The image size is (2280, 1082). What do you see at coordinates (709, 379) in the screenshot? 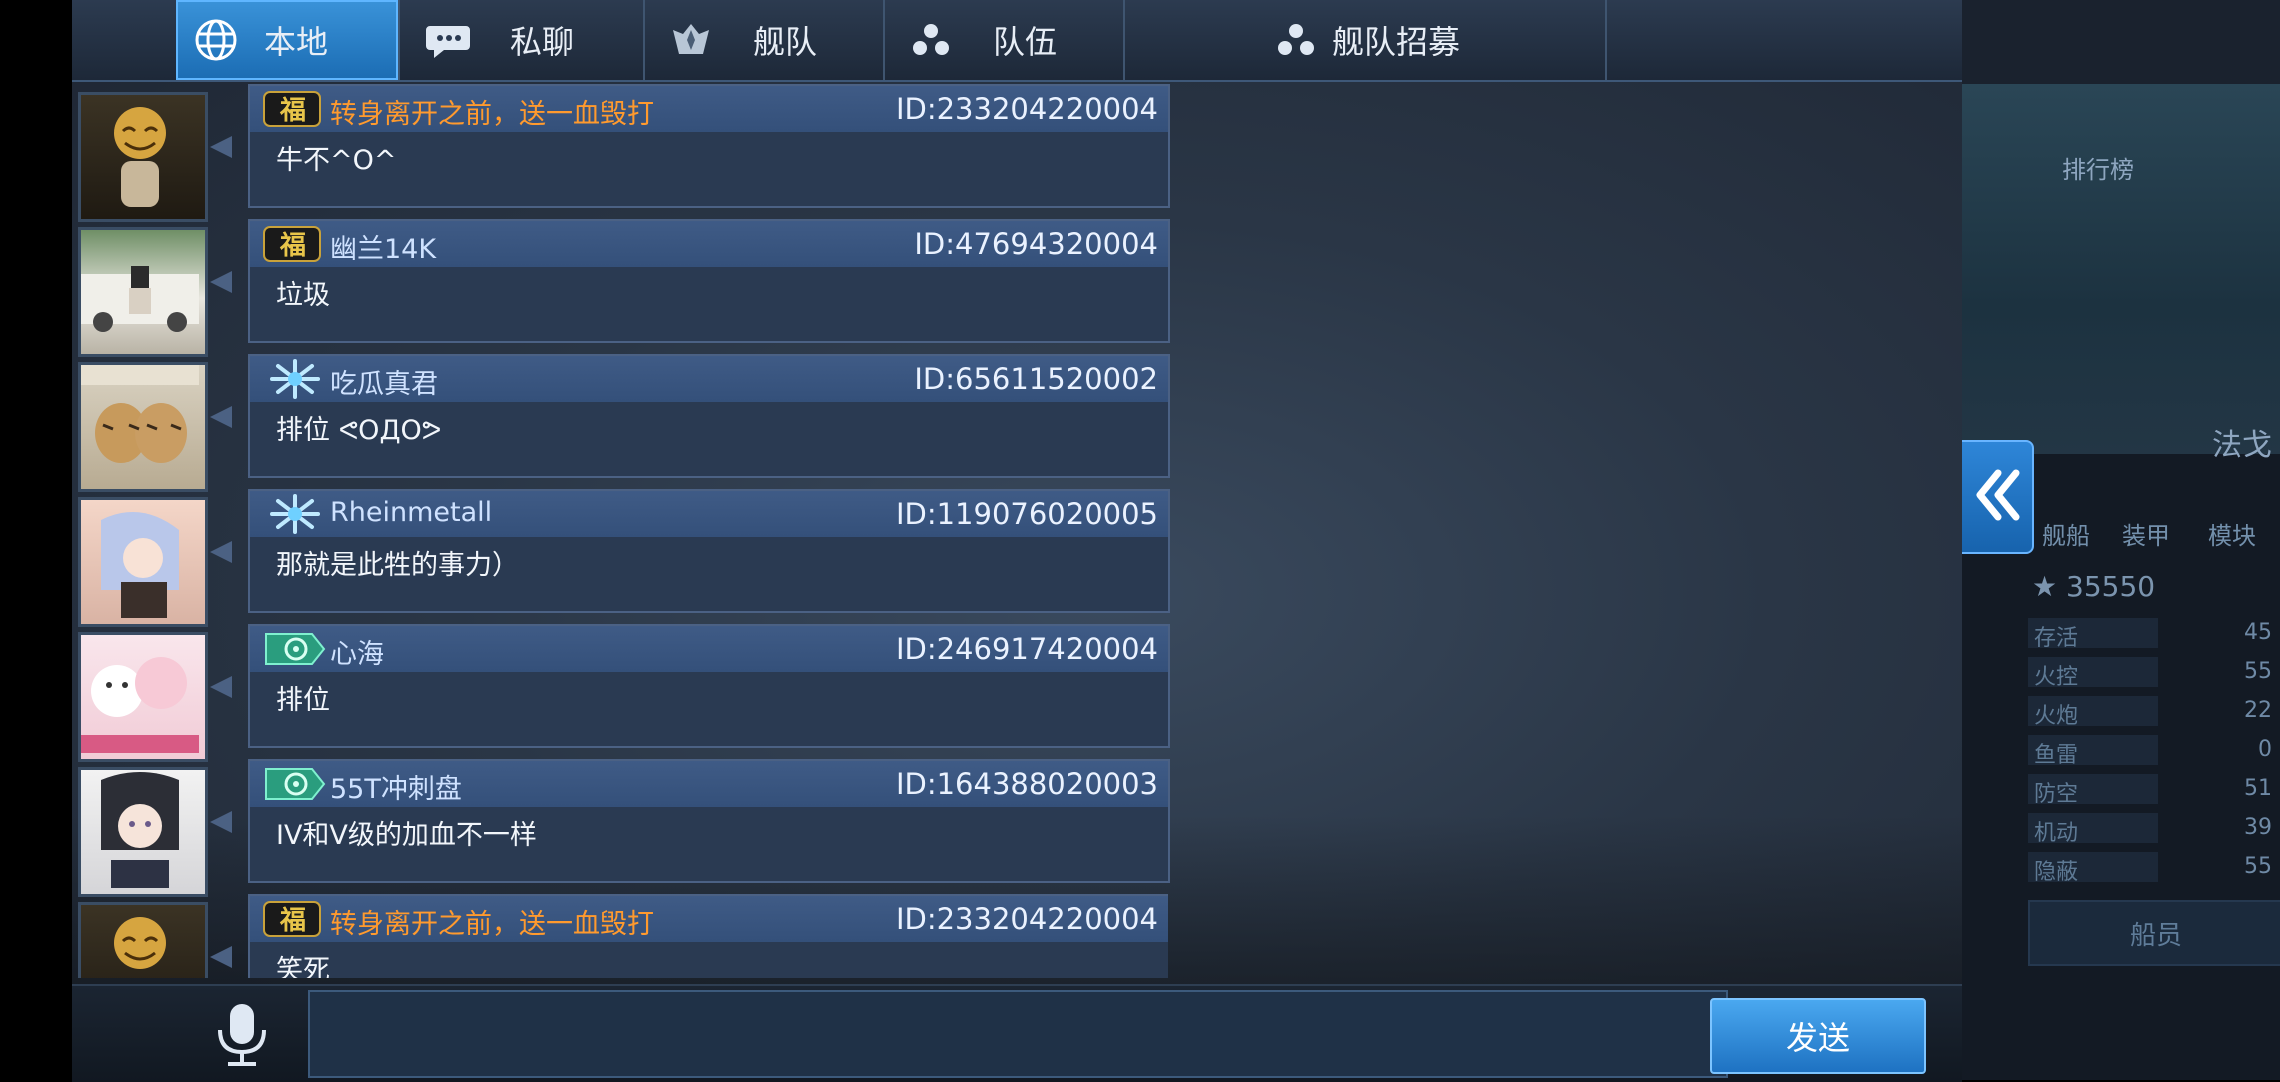
I see `message-header: 吃瓜真君 ID:65611520002` at bounding box center [709, 379].